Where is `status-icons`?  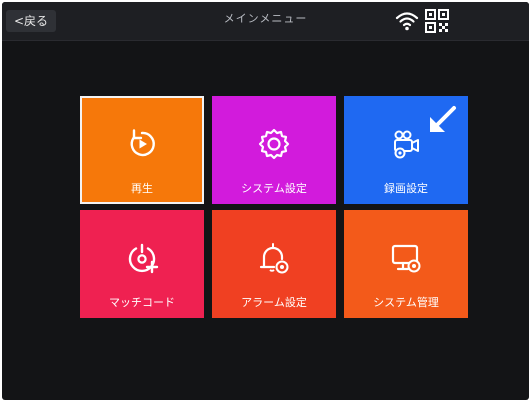
status-icons is located at coordinates (422, 21).